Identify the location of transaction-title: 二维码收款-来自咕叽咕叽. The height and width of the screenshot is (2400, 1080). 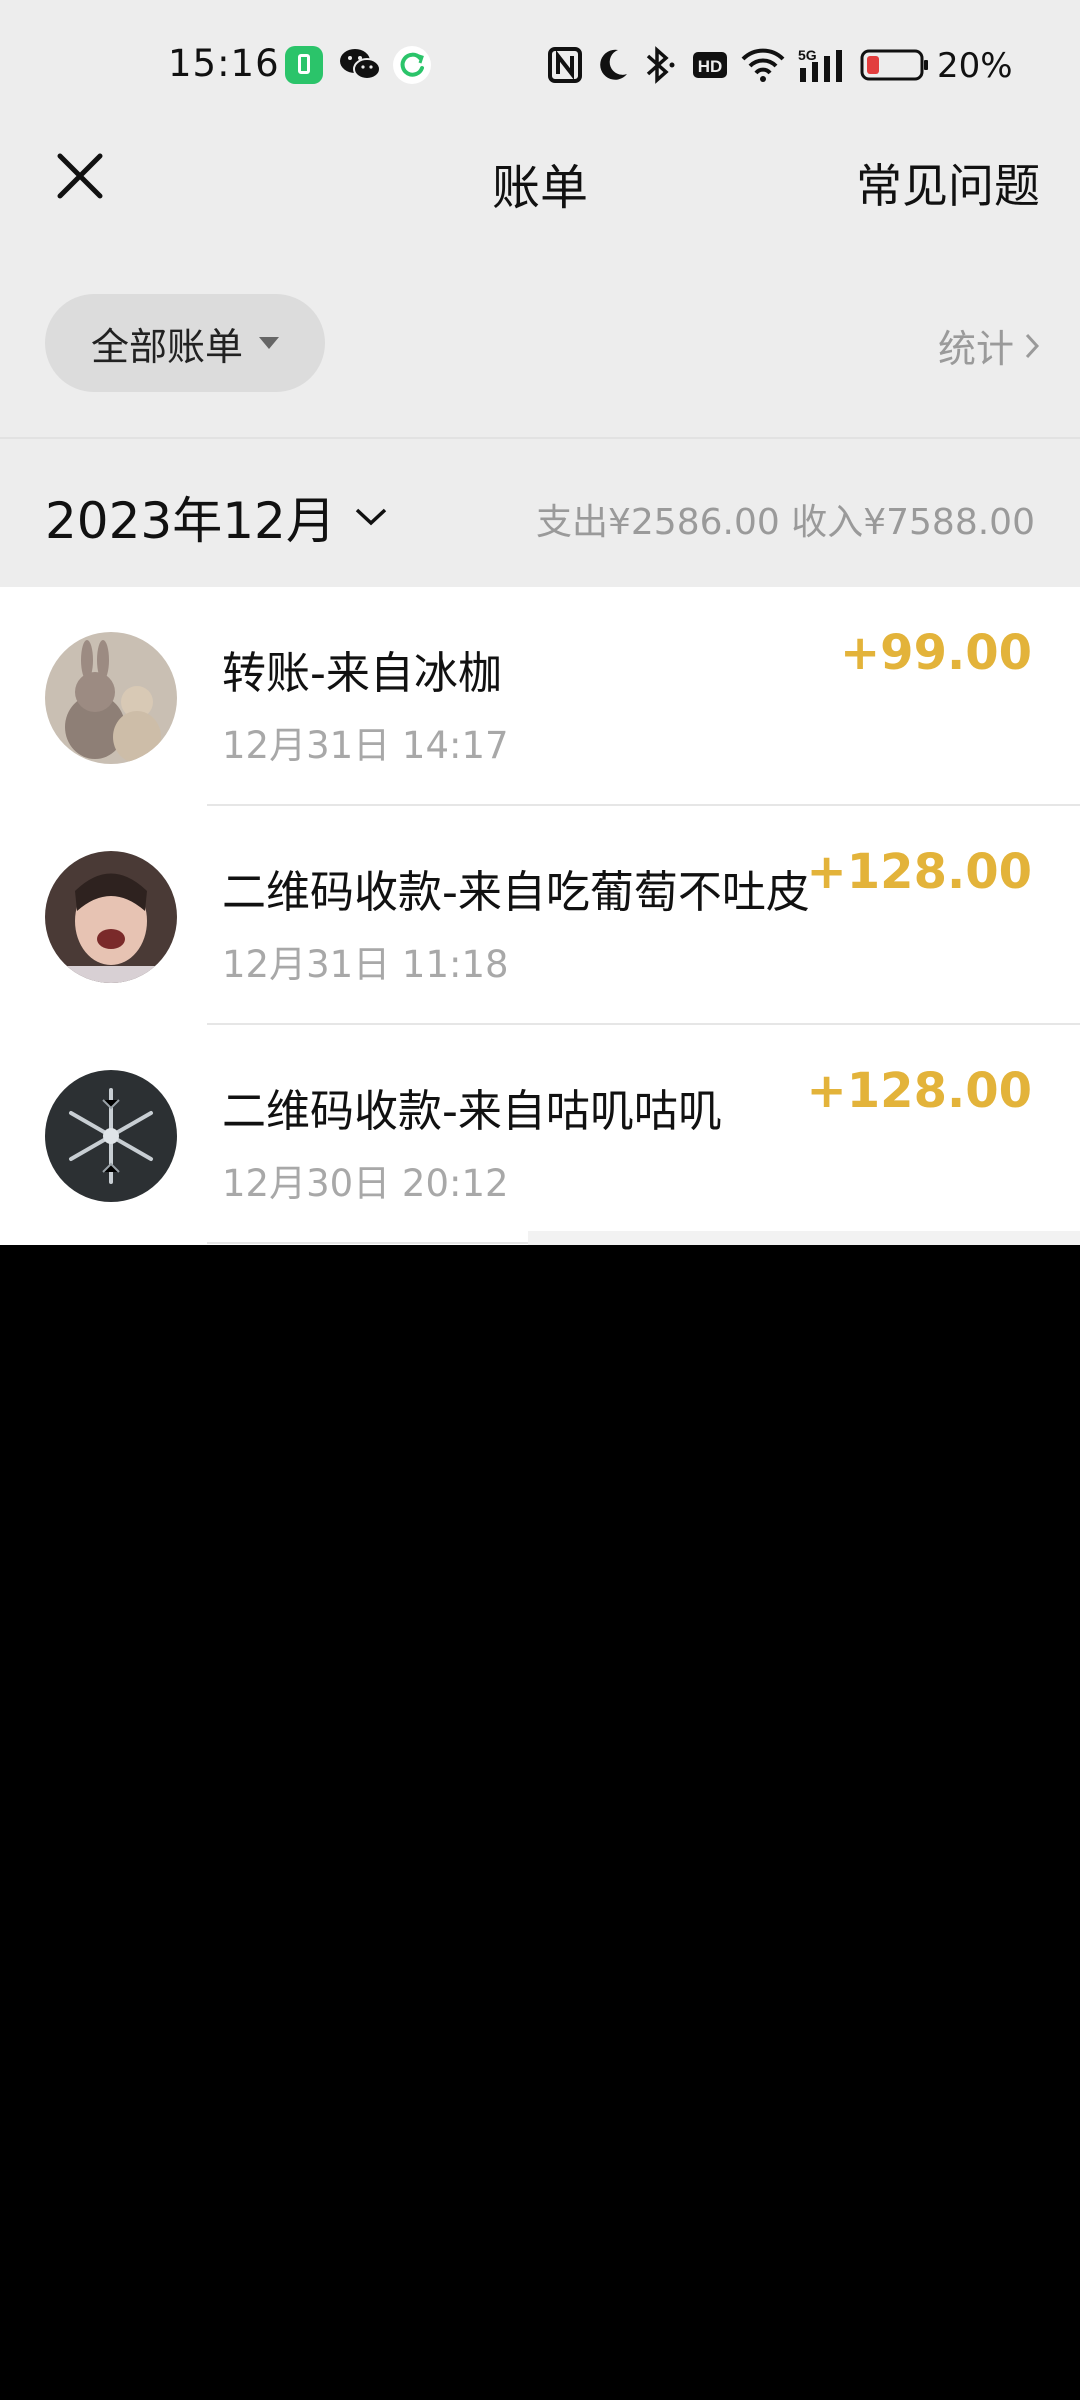
(472, 1111).